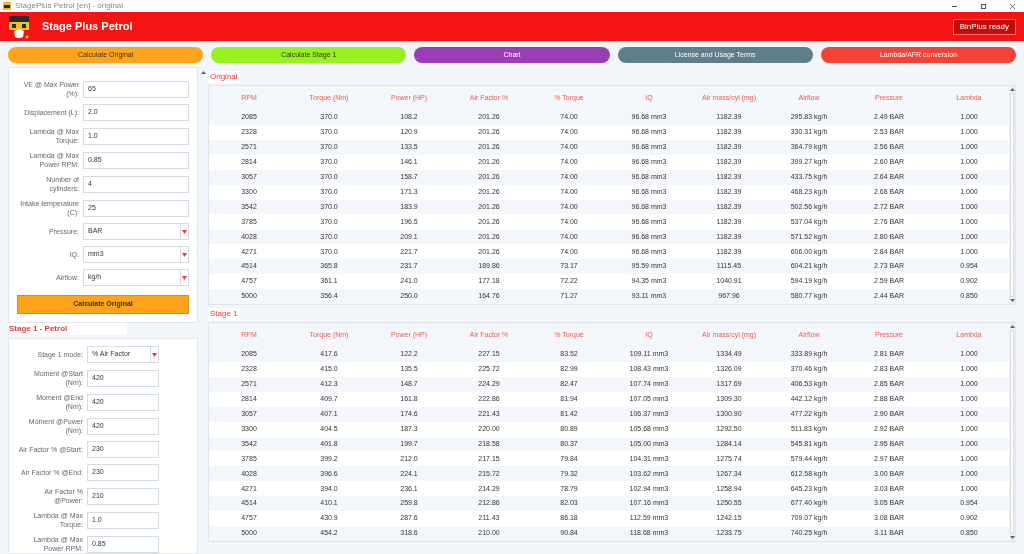  I want to click on app-title: Stage Plus Petrol, so click(88, 27).